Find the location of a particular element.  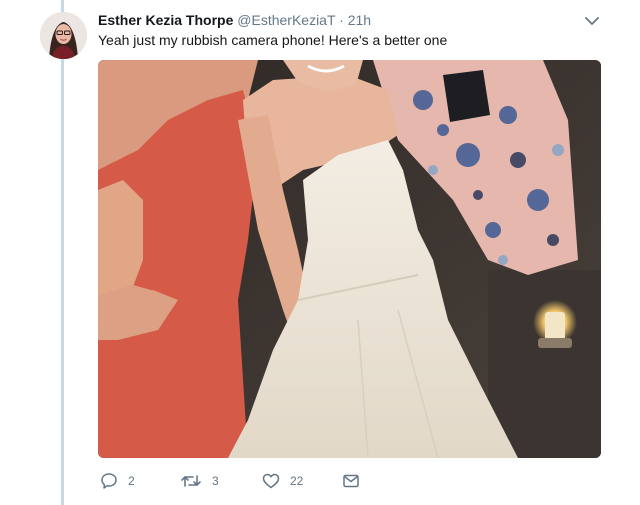

thread-line is located at coordinates (62, 252).